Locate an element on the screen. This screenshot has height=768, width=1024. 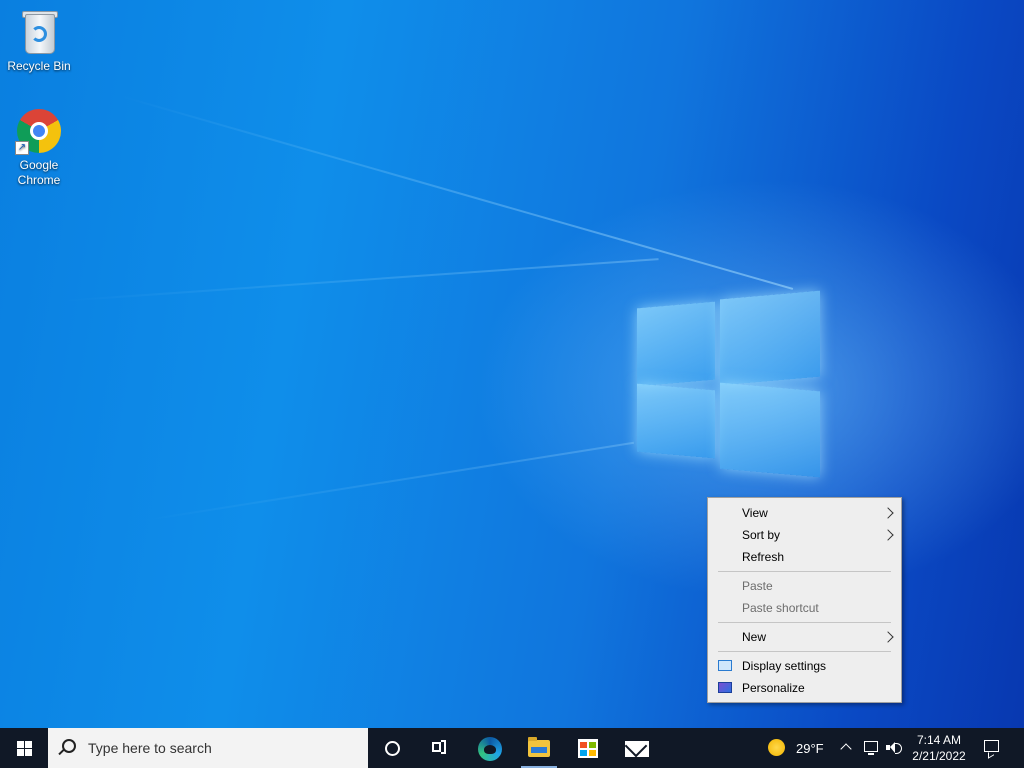
personalize-icon is located at coordinates (725, 687).